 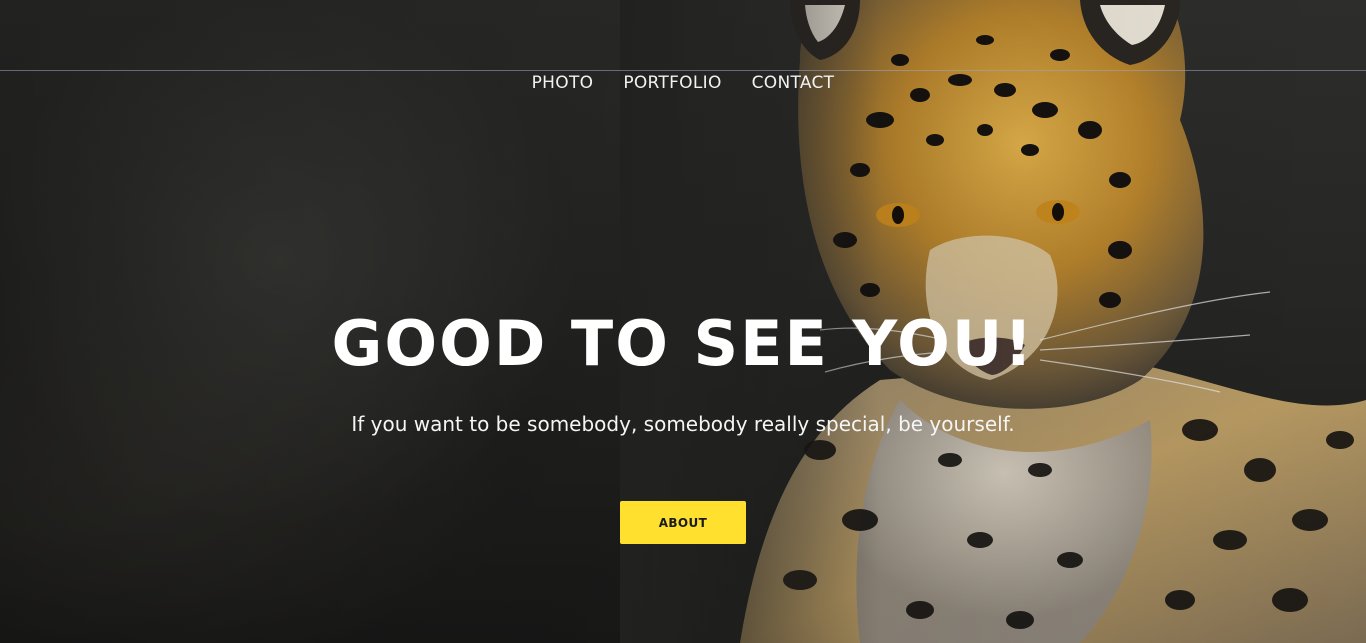 I want to click on header-divider, so click(x=683, y=70).